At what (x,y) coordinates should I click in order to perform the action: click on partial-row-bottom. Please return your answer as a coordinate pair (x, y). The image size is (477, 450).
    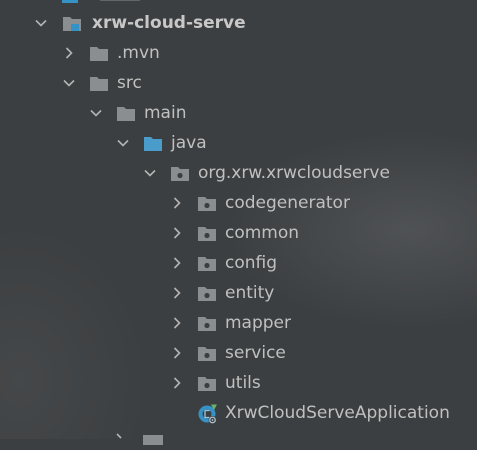
    Looking at the image, I should click on (170, 437).